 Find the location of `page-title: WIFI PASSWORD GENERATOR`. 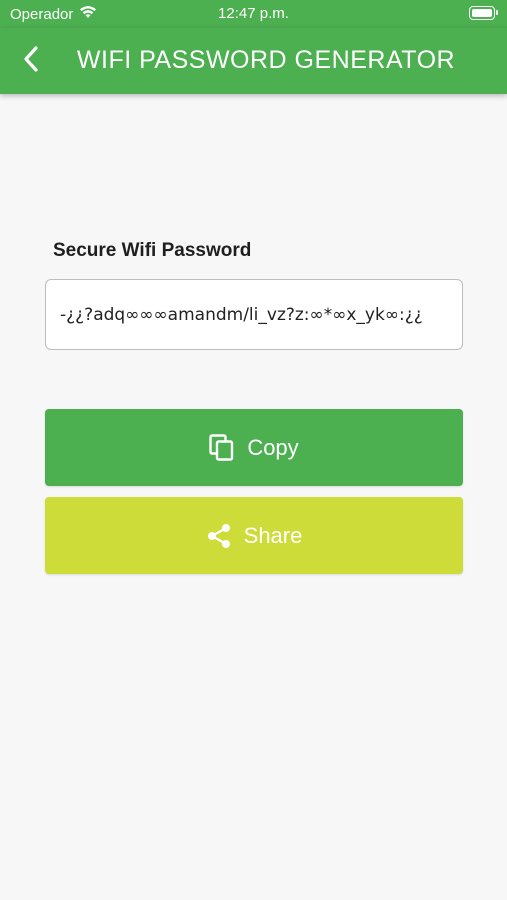

page-title: WIFI PASSWORD GENERATOR is located at coordinates (266, 60).